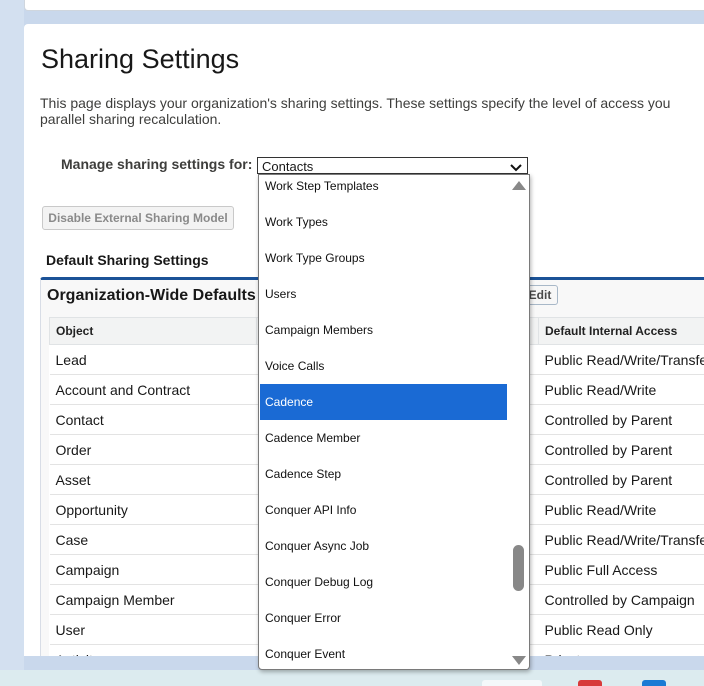 The height and width of the screenshot is (686, 704). What do you see at coordinates (153, 629) in the screenshot?
I see `object-cell: User` at bounding box center [153, 629].